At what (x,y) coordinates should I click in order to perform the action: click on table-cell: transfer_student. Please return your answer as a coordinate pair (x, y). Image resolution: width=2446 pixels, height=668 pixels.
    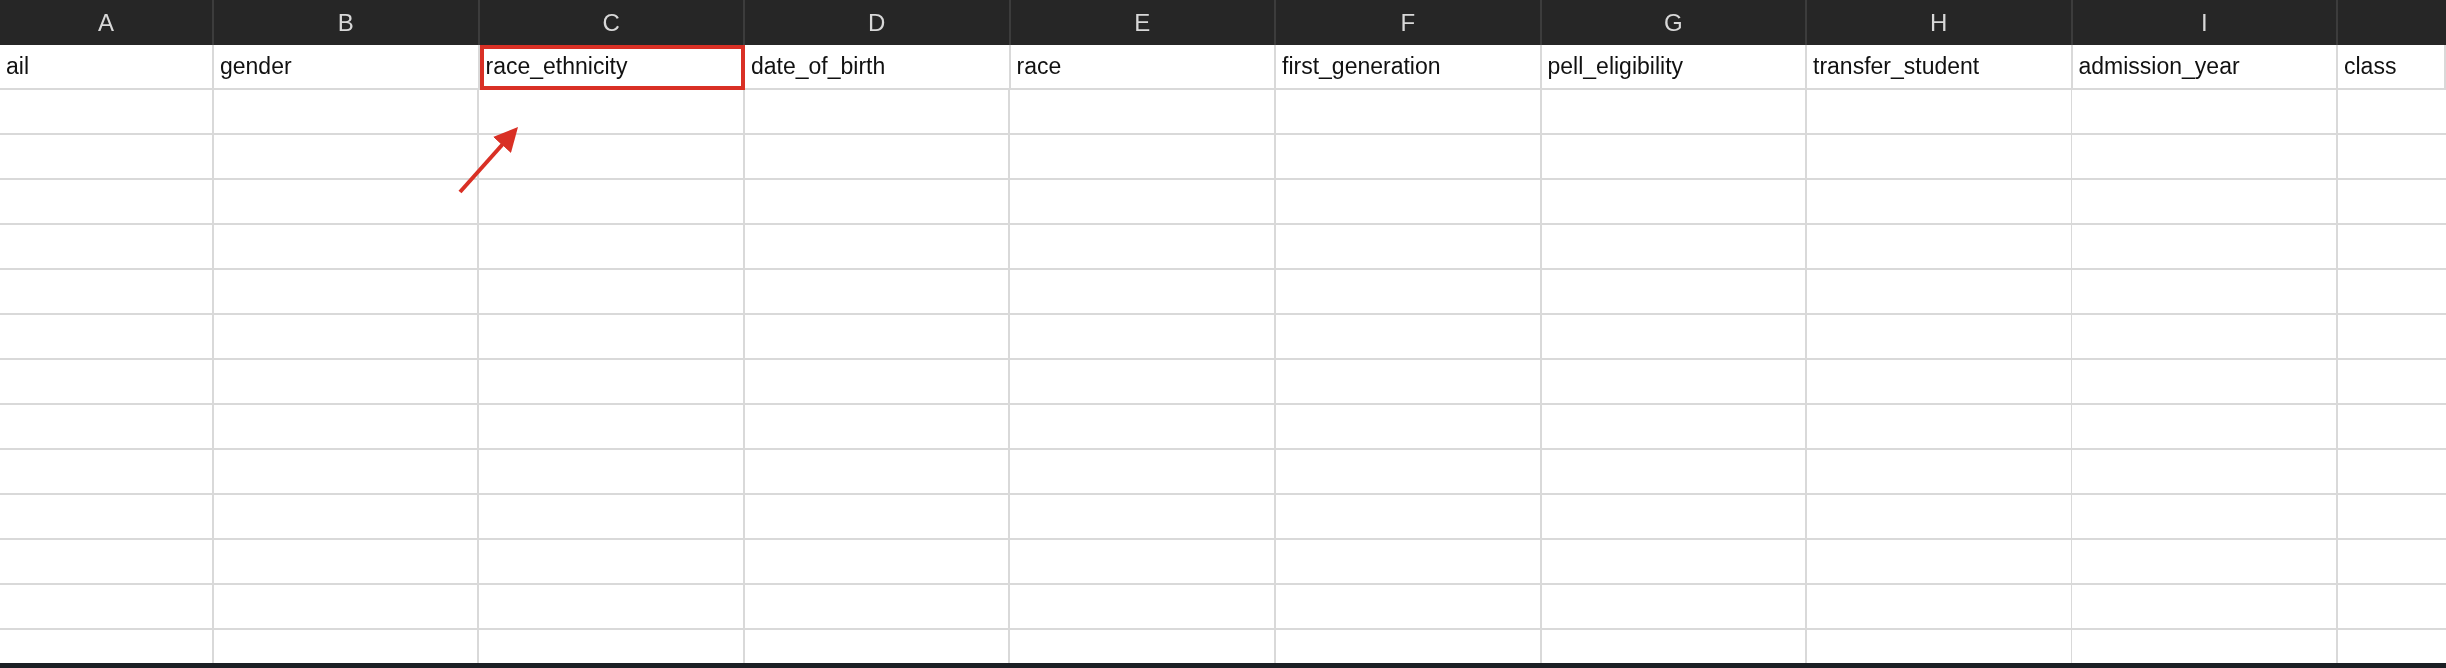
    Looking at the image, I should click on (1940, 67).